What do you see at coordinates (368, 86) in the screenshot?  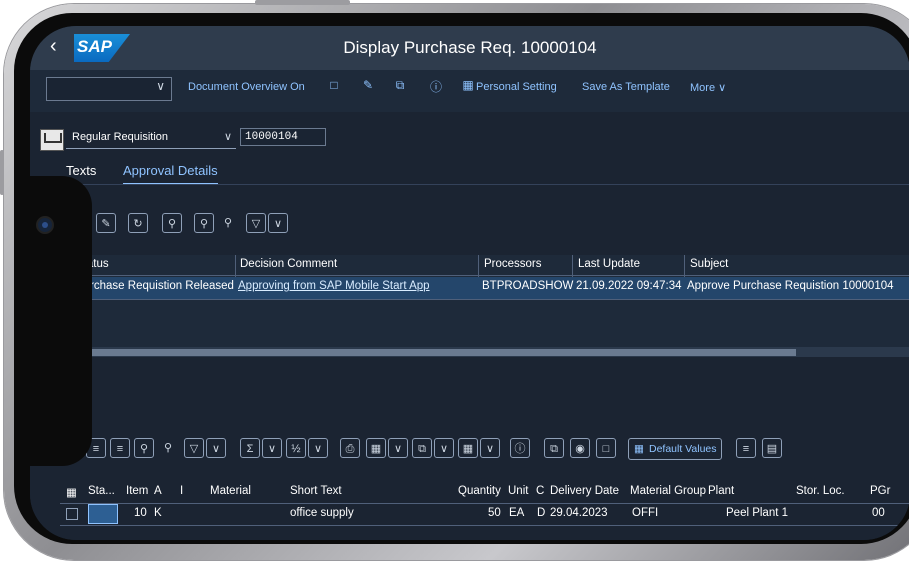 I see `edit-pencil-icon: ✎` at bounding box center [368, 86].